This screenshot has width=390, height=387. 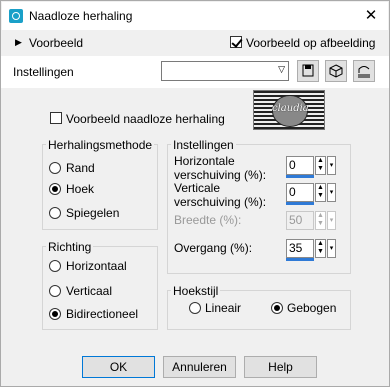 I want to click on method-radio-hoek, so click(x=55, y=189).